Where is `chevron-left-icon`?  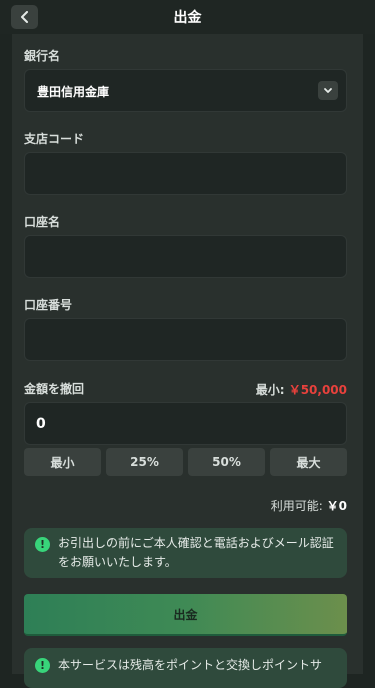 chevron-left-icon is located at coordinates (24, 17).